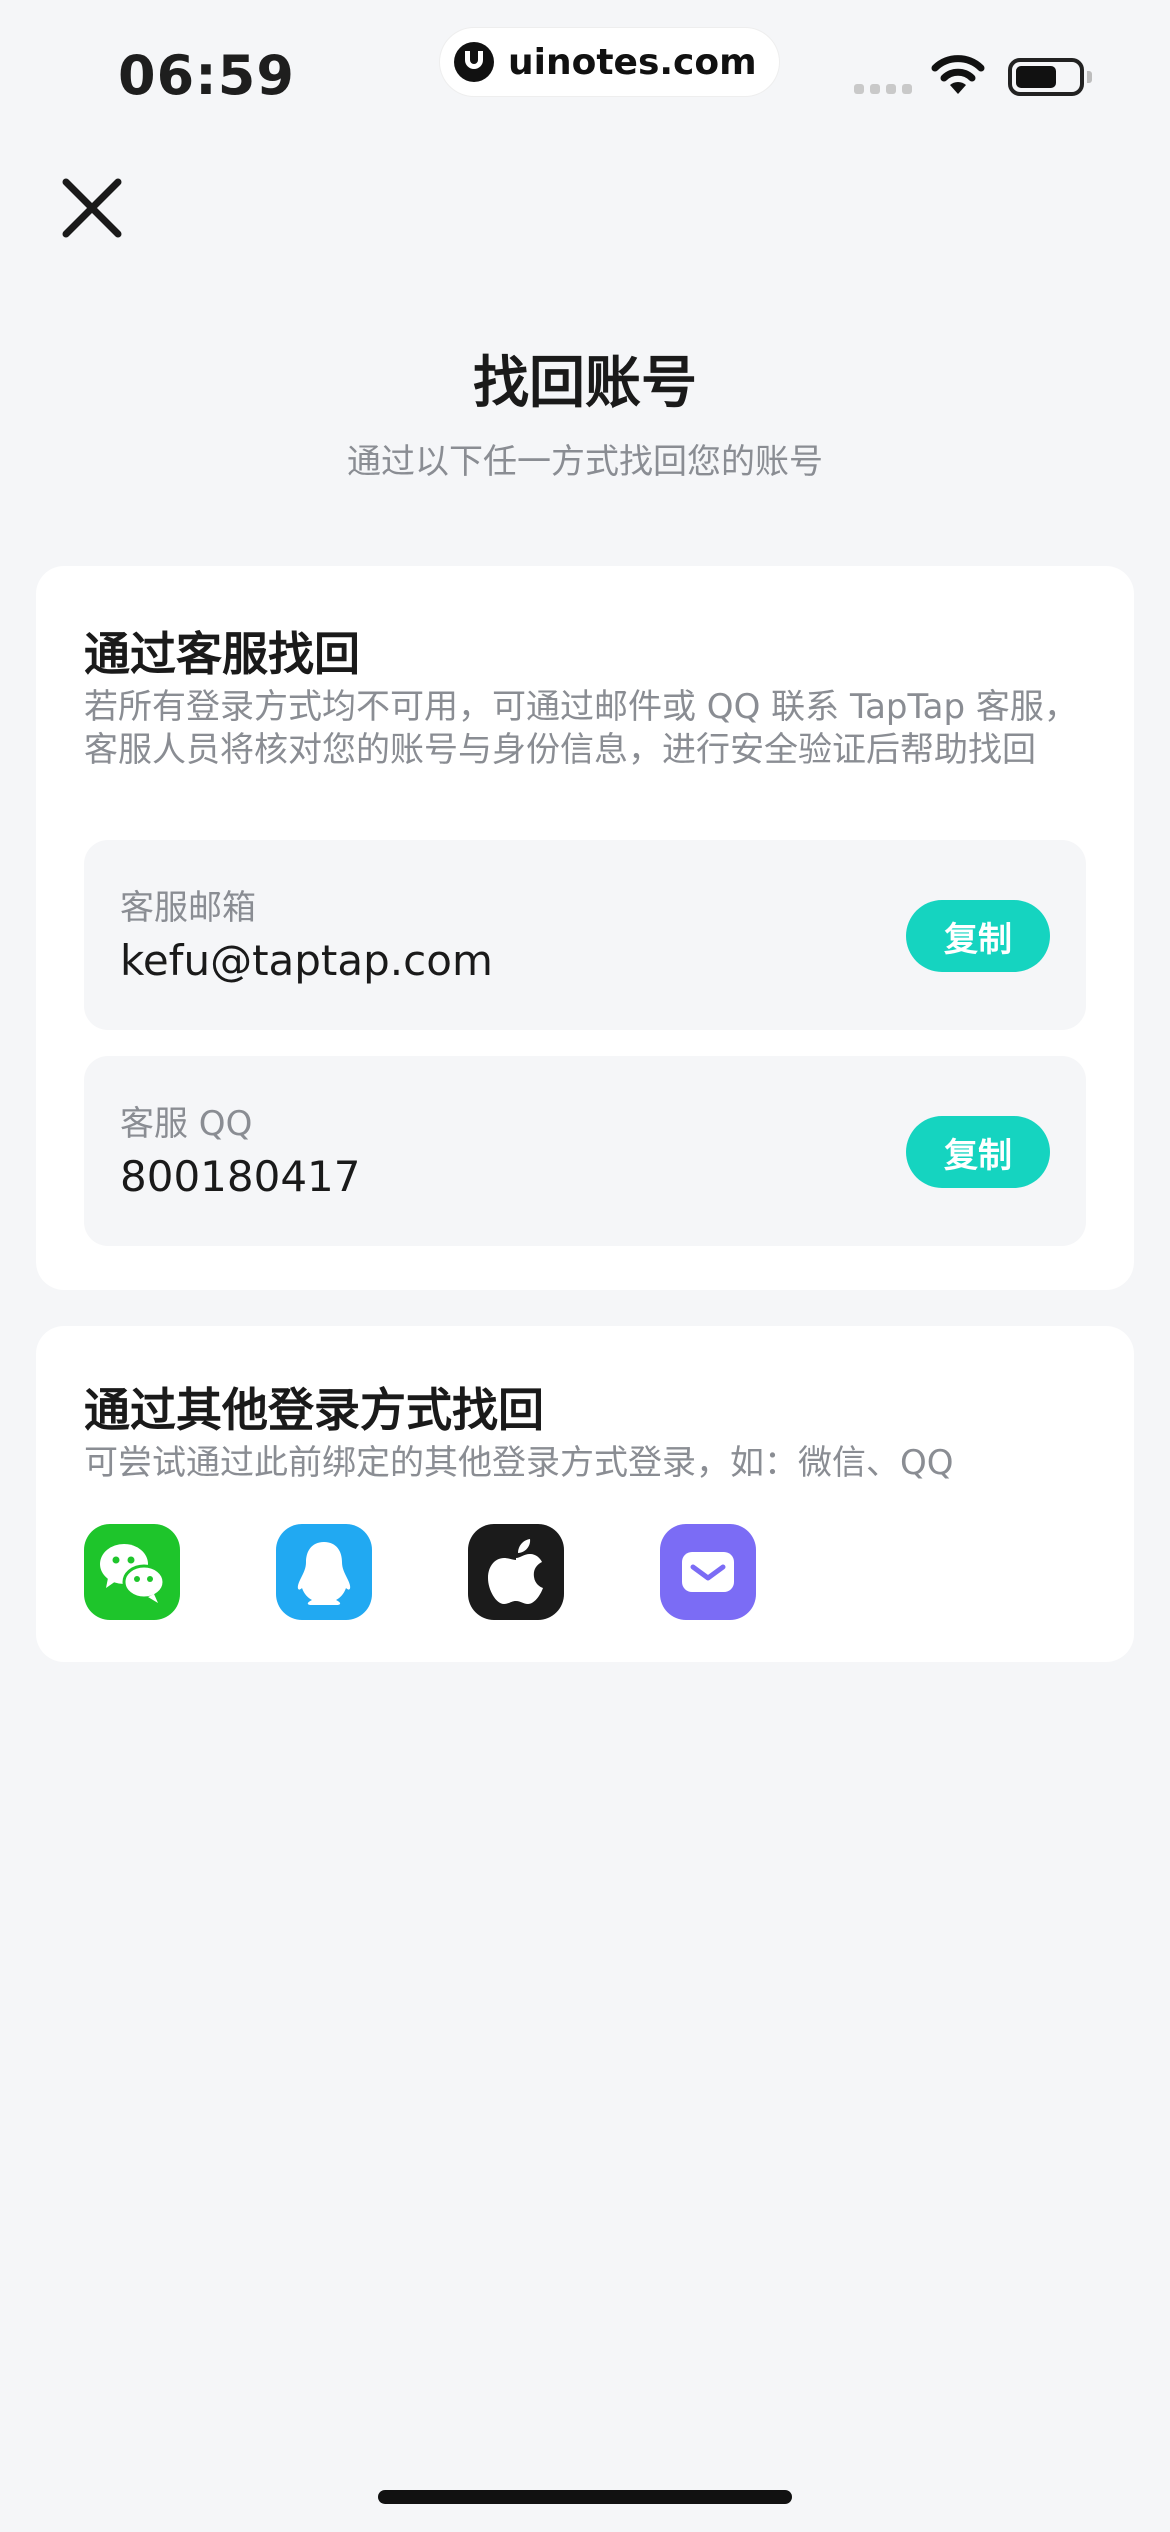  I want to click on mail-icon, so click(708, 1572).